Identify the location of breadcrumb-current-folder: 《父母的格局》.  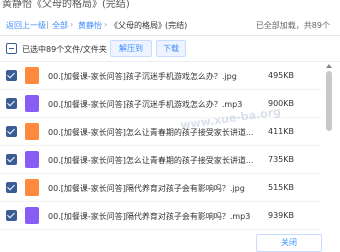
(138, 25).